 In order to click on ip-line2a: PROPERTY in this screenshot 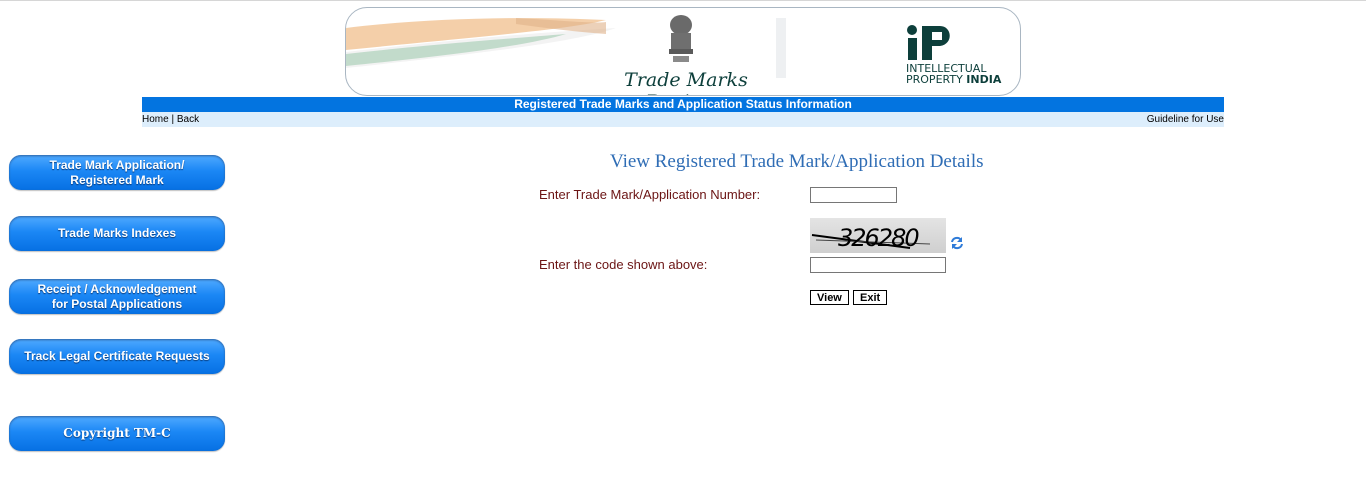, I will do `click(936, 79)`.